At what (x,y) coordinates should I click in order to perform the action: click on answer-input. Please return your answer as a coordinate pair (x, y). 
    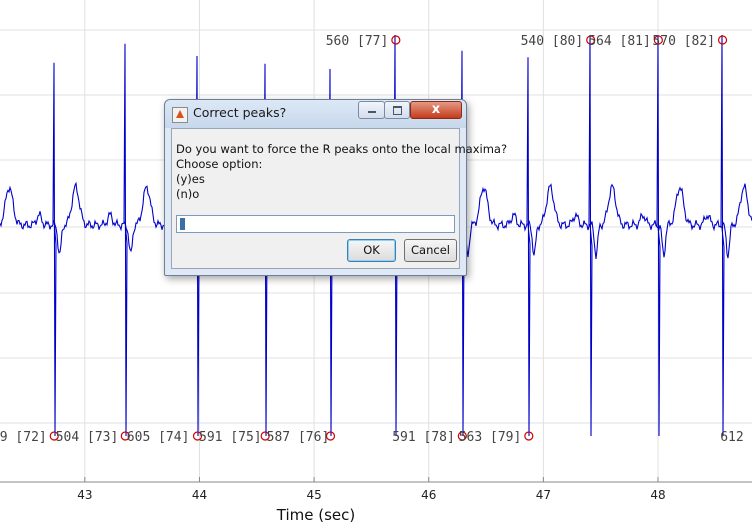
    Looking at the image, I should click on (315, 224).